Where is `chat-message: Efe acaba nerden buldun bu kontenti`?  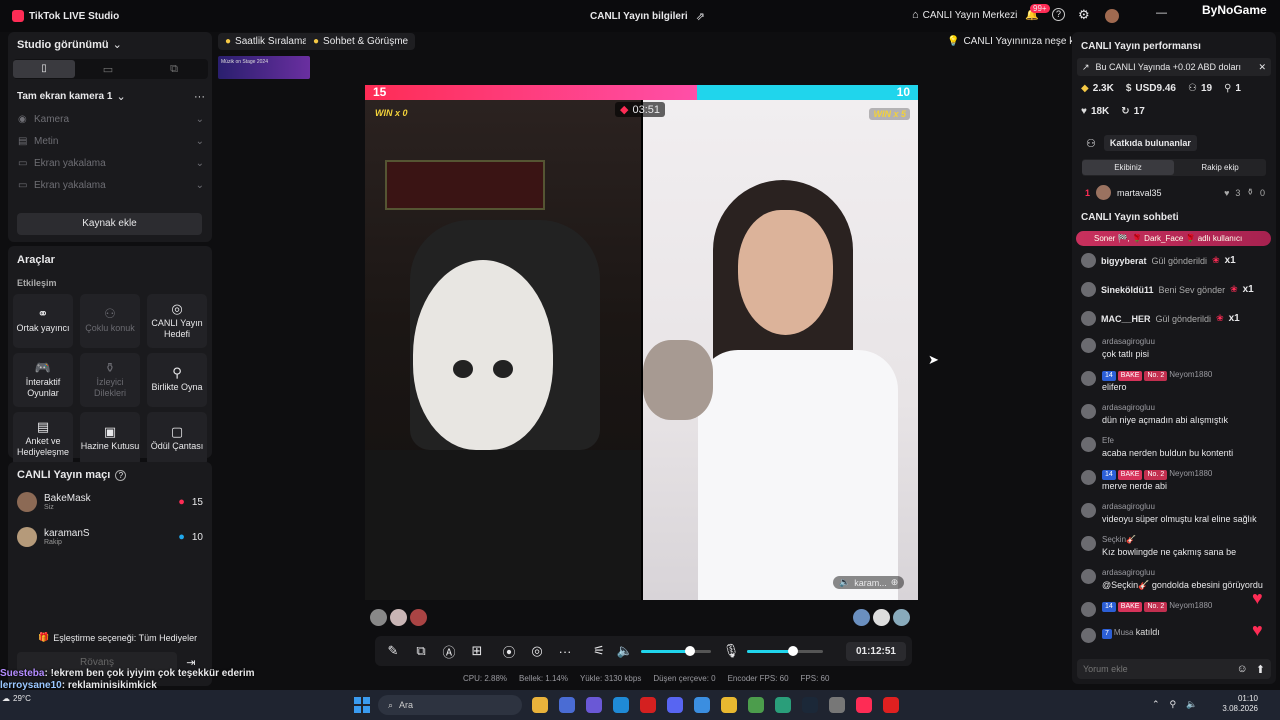
chat-message: Efe acaba nerden buldun bu kontenti is located at coordinates (1176, 447).